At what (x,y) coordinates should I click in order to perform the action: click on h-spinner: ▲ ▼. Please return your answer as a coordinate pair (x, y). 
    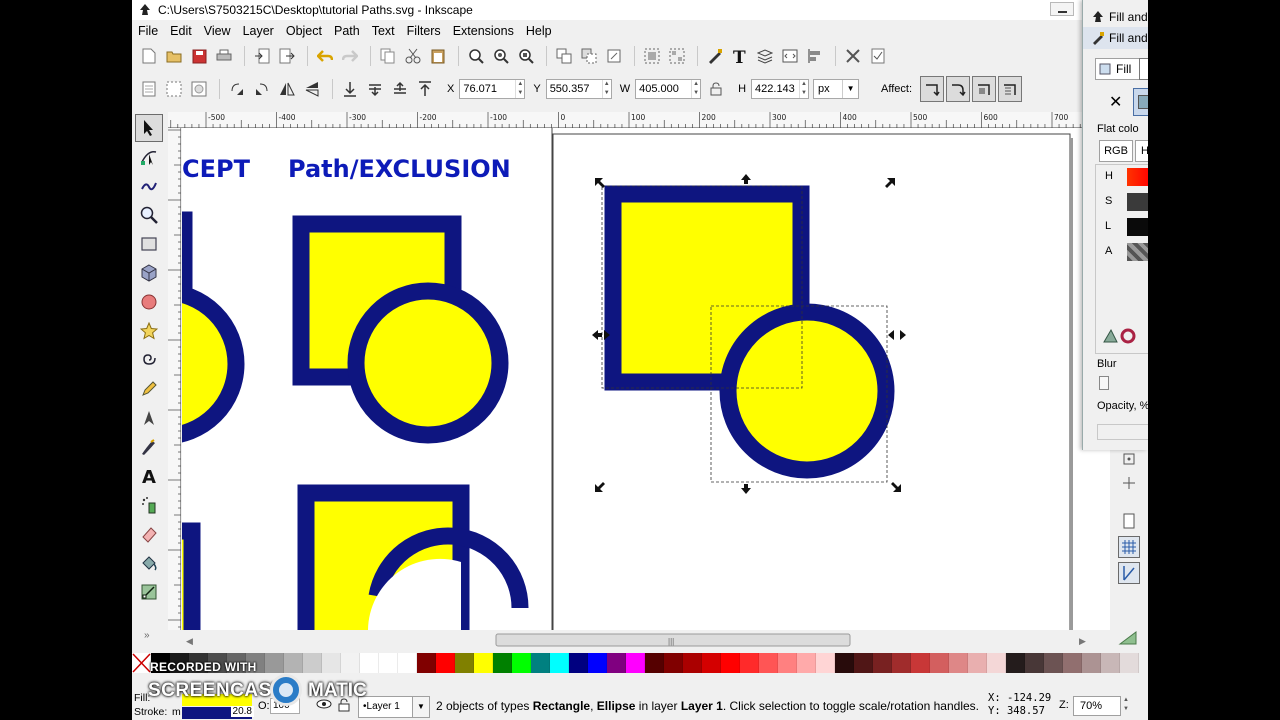
    Looking at the image, I should click on (803, 89).